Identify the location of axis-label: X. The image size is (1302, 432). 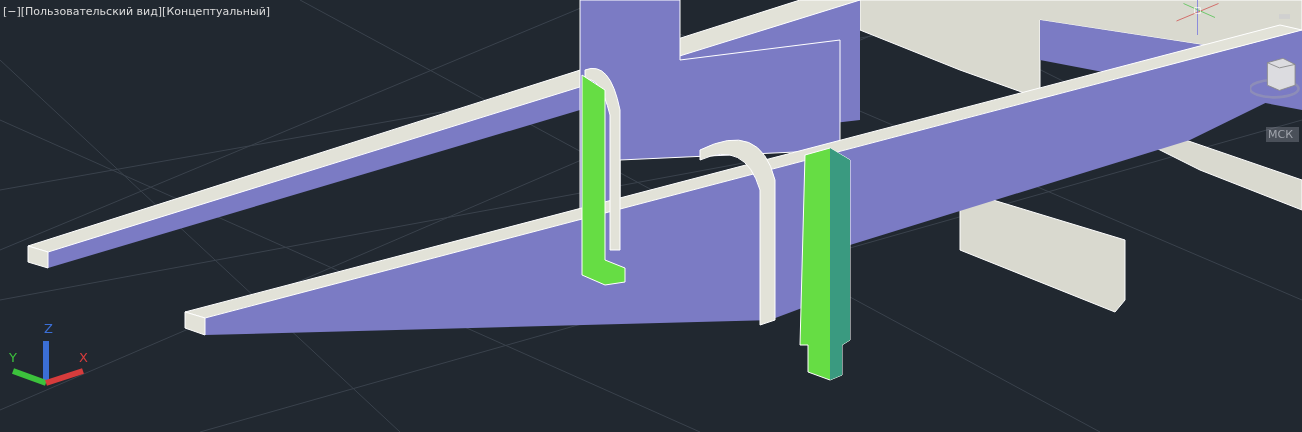
(83, 357).